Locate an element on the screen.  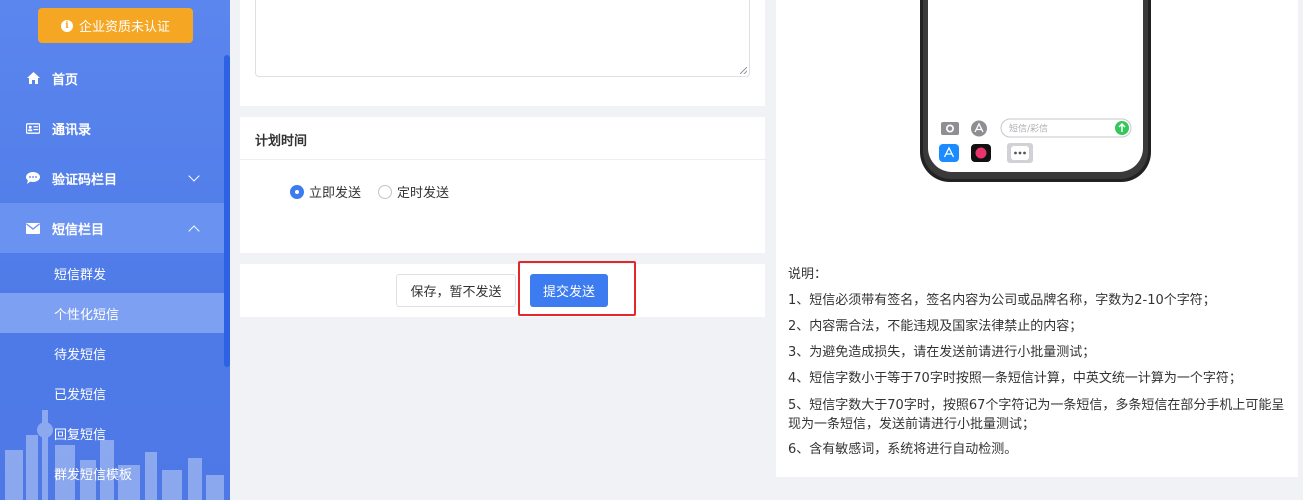
sidebar-scrollbar is located at coordinates (227, 211).